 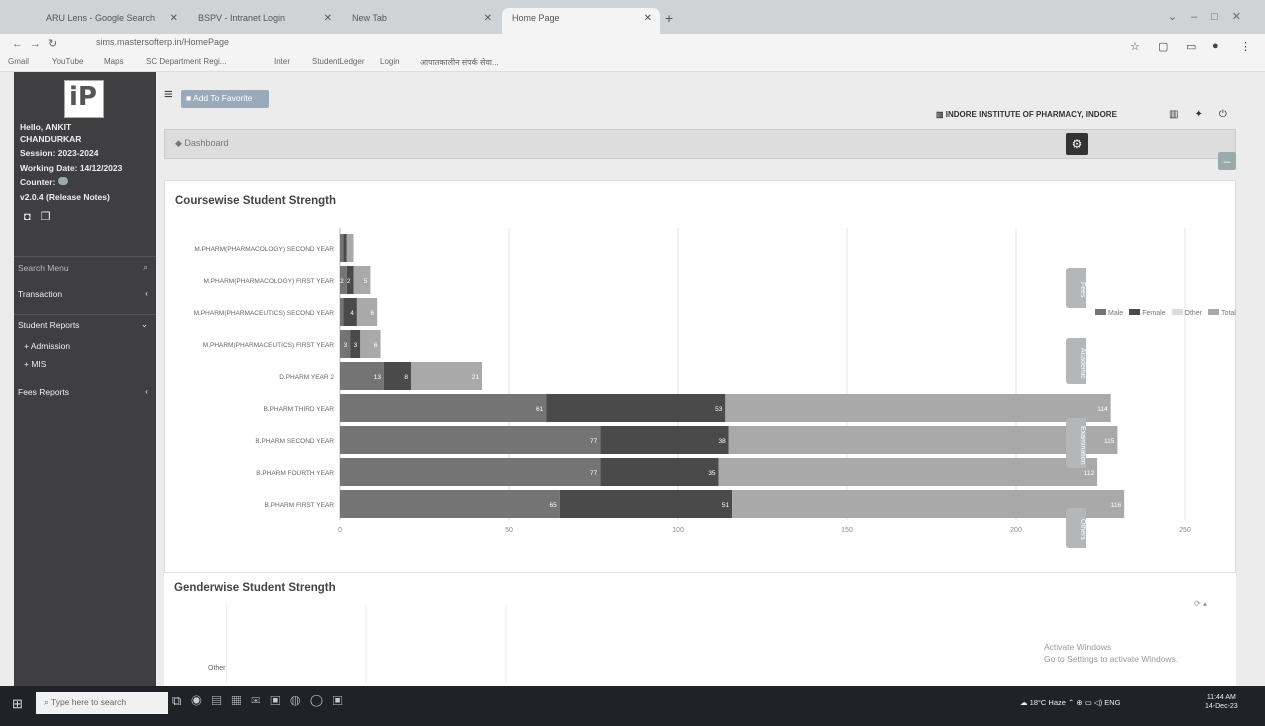 What do you see at coordinates (1089, 473) in the screenshot?
I see `data-label: 112` at bounding box center [1089, 473].